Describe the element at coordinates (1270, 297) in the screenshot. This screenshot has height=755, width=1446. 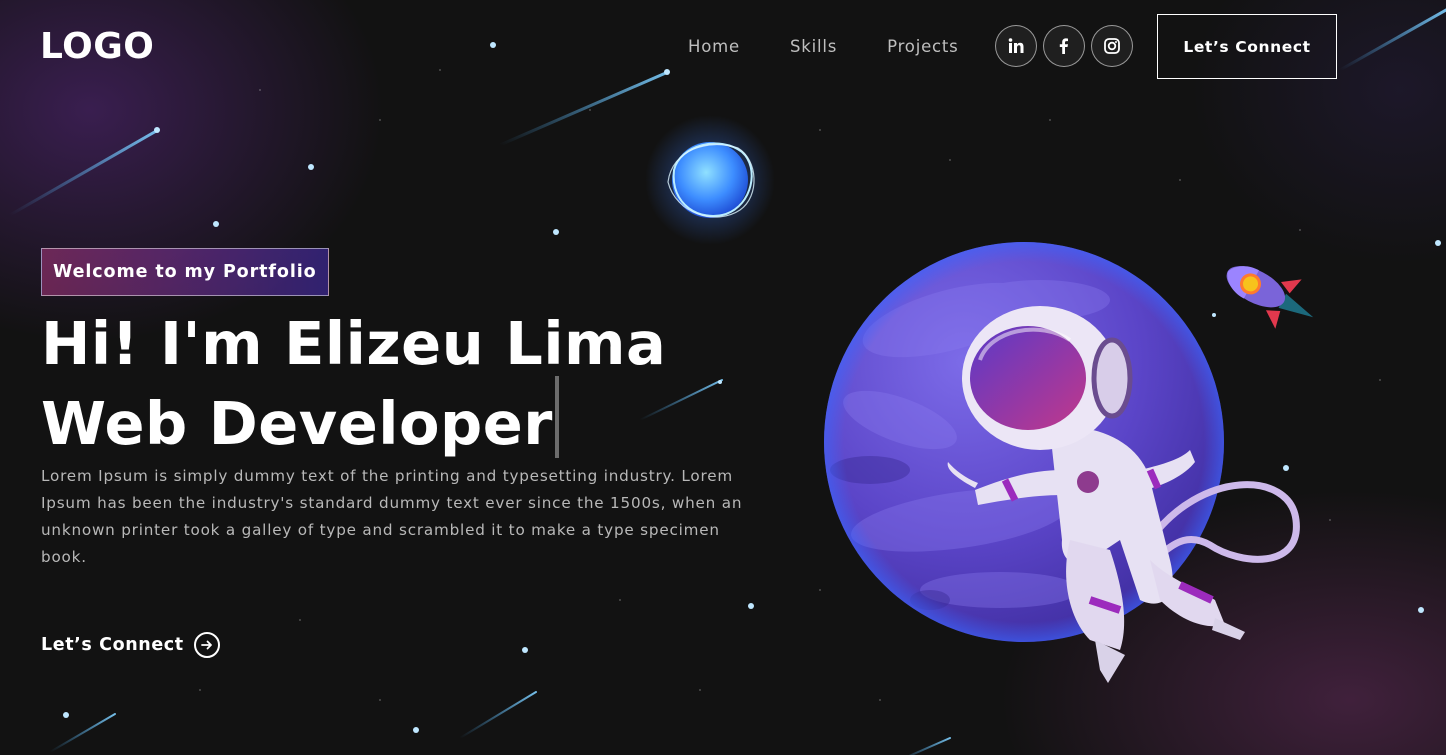
I see `rocket` at that location.